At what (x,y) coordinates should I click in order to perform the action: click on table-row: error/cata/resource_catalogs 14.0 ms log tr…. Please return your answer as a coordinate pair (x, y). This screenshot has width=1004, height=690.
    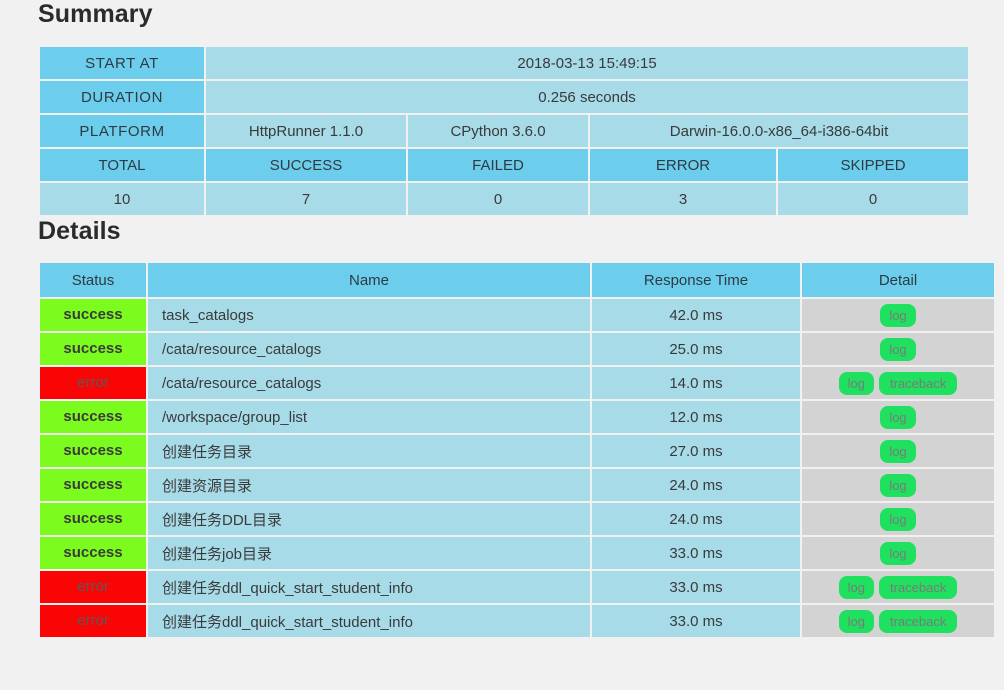
    Looking at the image, I should click on (517, 383).